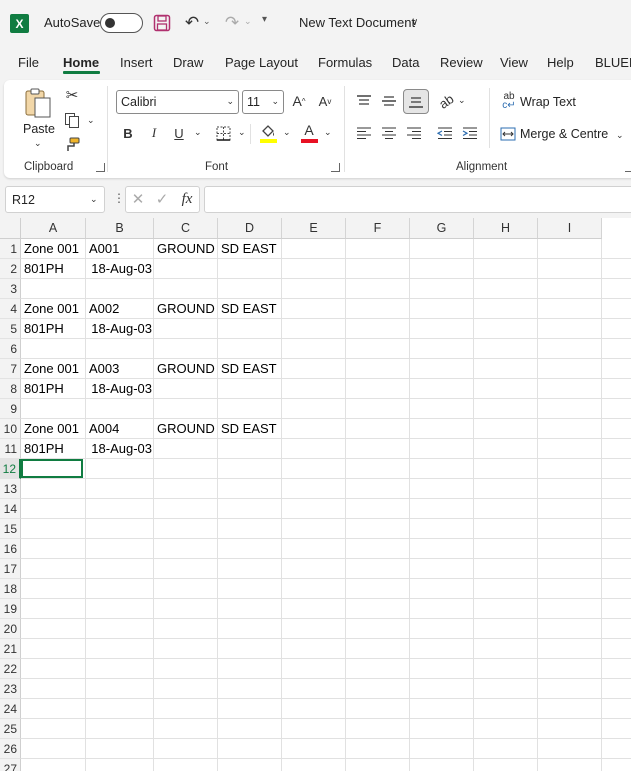  Describe the element at coordinates (560, 62) in the screenshot. I see `tab-help: Help` at that location.